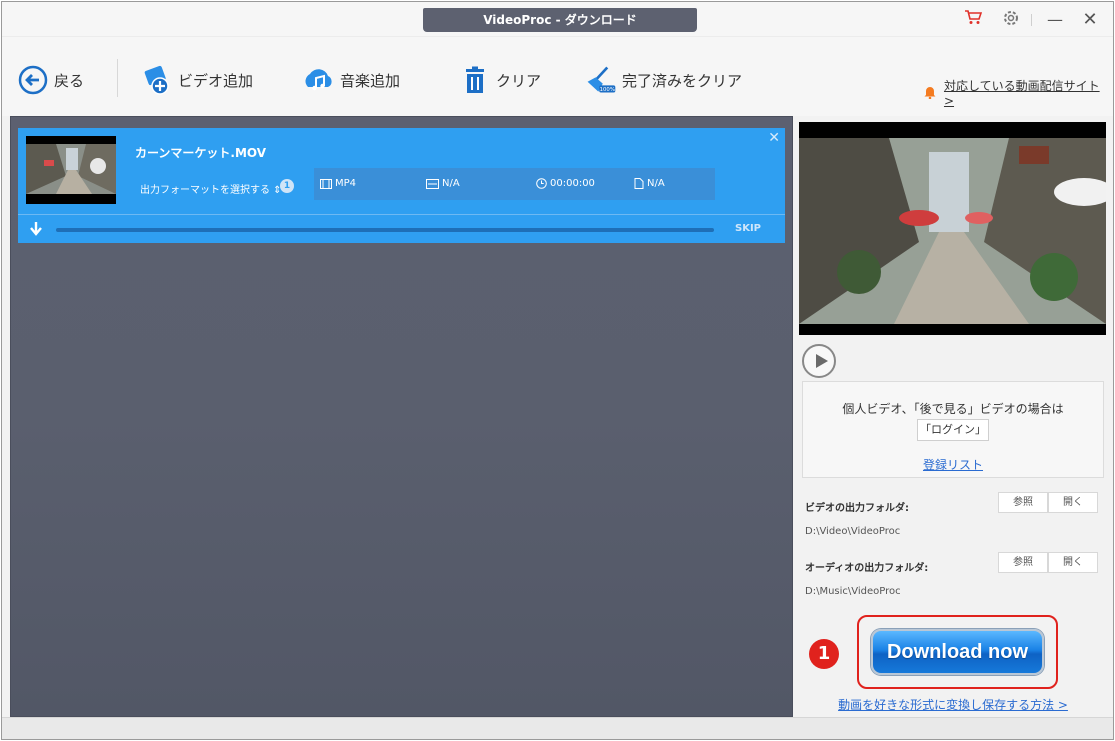 The height and width of the screenshot is (741, 1115). I want to click on output-format-selector: 出力フォーマットを選択する ⇕, so click(211, 188).